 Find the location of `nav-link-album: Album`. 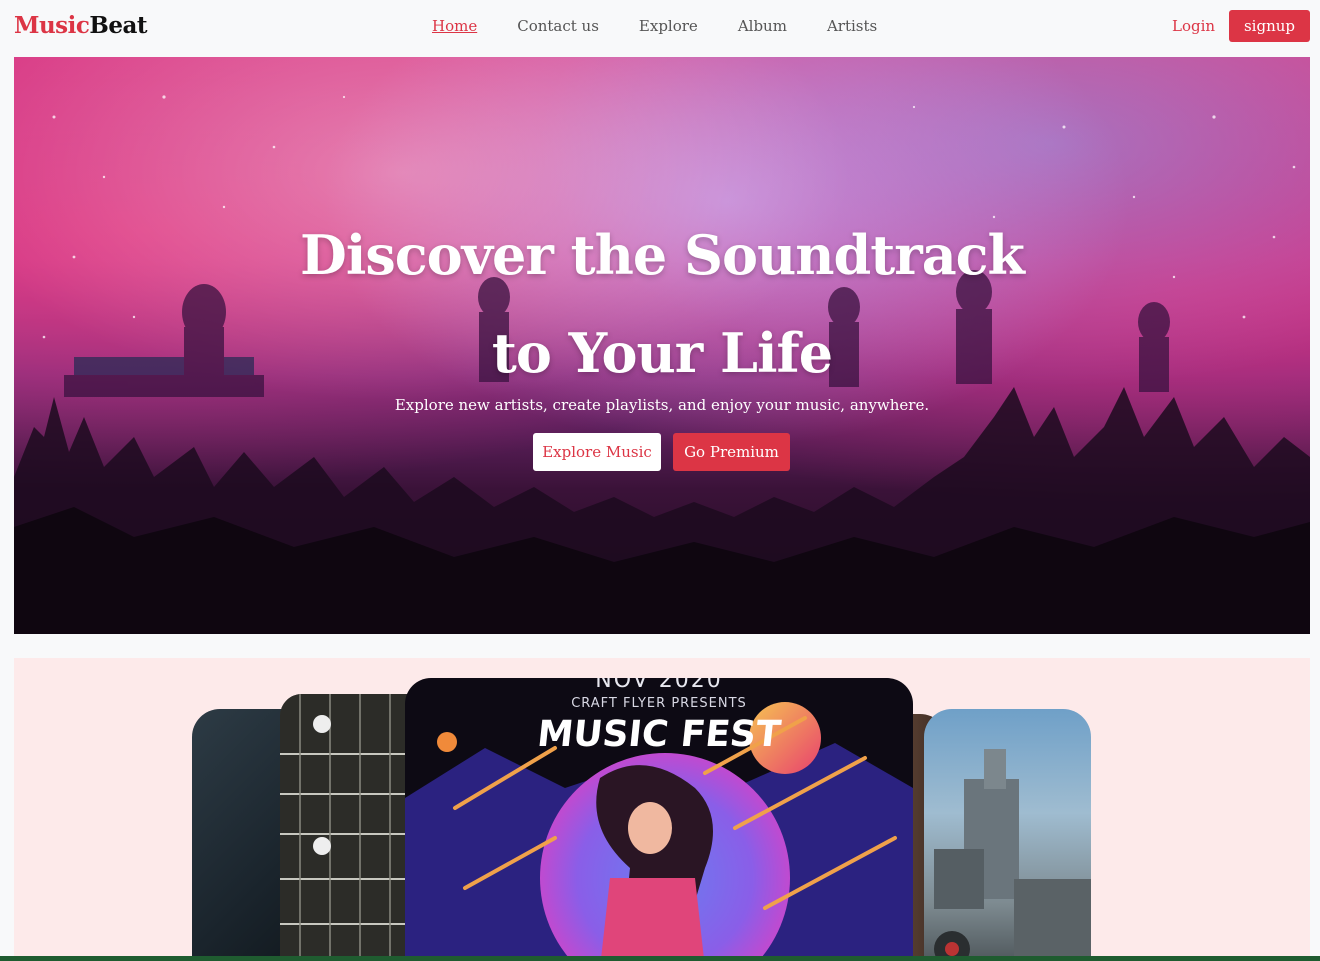

nav-link-album: Album is located at coordinates (762, 26).